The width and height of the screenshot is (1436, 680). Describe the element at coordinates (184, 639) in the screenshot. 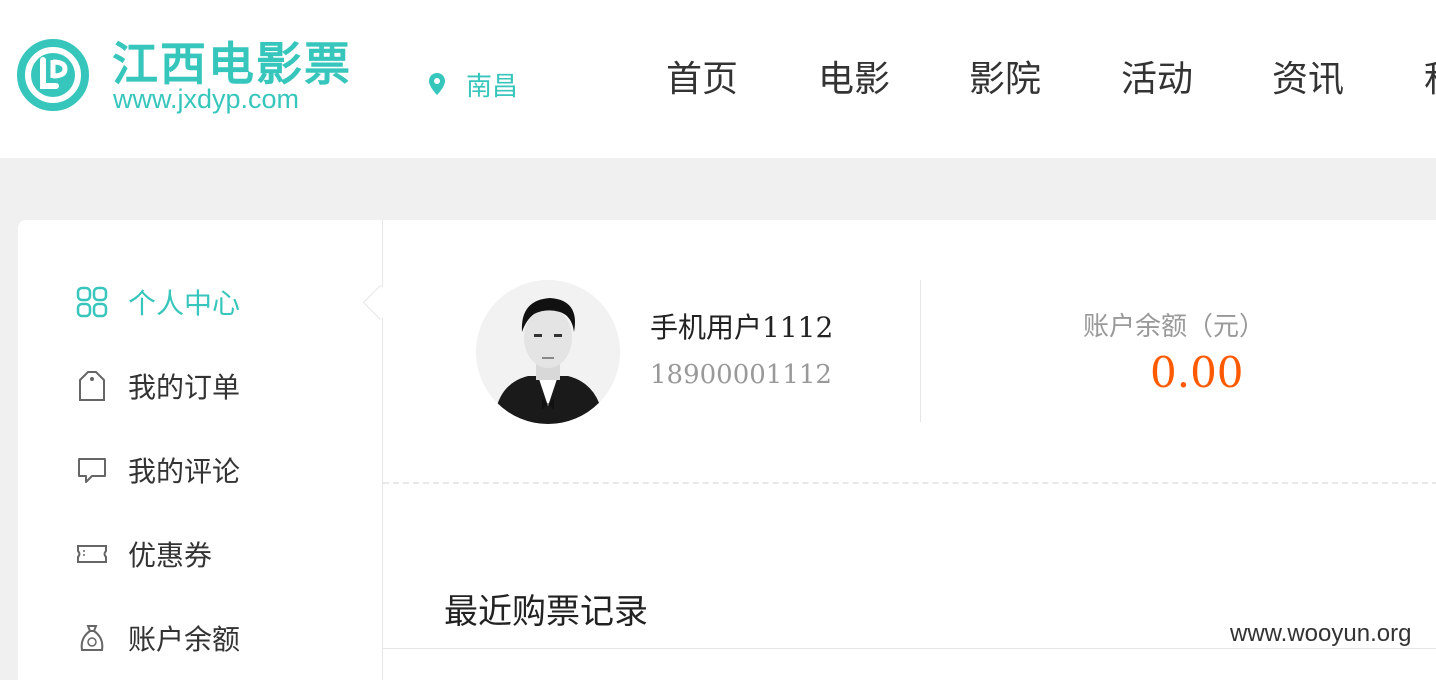

I see `sidebar-item-label: 账户余额` at that location.